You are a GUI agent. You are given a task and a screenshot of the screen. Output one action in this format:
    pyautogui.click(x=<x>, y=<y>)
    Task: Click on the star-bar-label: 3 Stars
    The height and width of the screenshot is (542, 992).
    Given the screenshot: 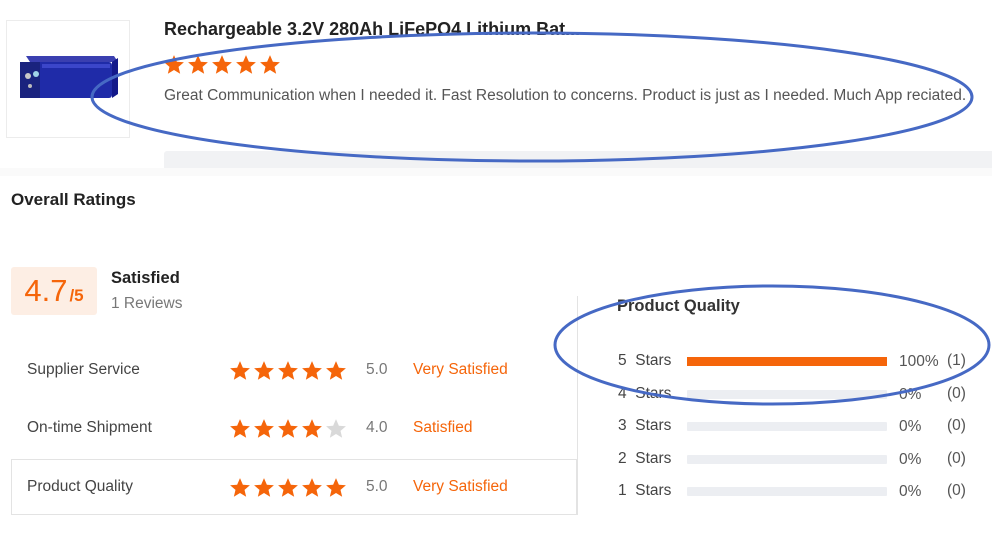 What is the action you would take?
    pyautogui.click(x=645, y=425)
    